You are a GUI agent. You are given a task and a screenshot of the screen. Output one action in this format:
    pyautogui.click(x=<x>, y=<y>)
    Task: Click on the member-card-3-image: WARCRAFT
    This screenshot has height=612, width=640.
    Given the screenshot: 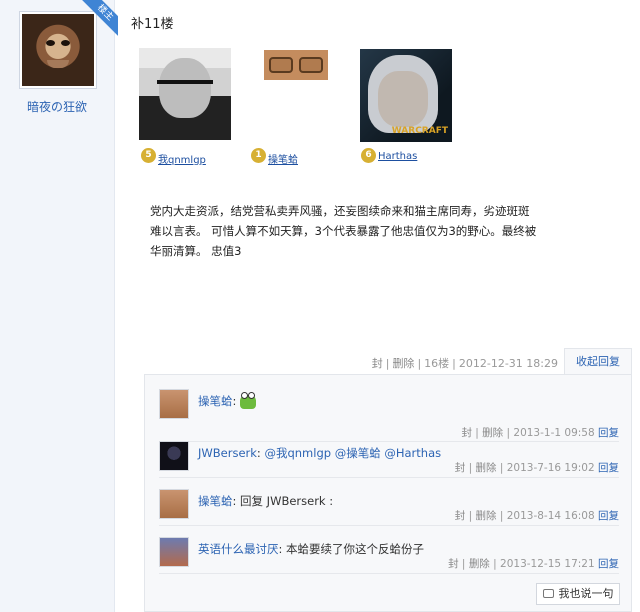 What is the action you would take?
    pyautogui.click(x=406, y=95)
    